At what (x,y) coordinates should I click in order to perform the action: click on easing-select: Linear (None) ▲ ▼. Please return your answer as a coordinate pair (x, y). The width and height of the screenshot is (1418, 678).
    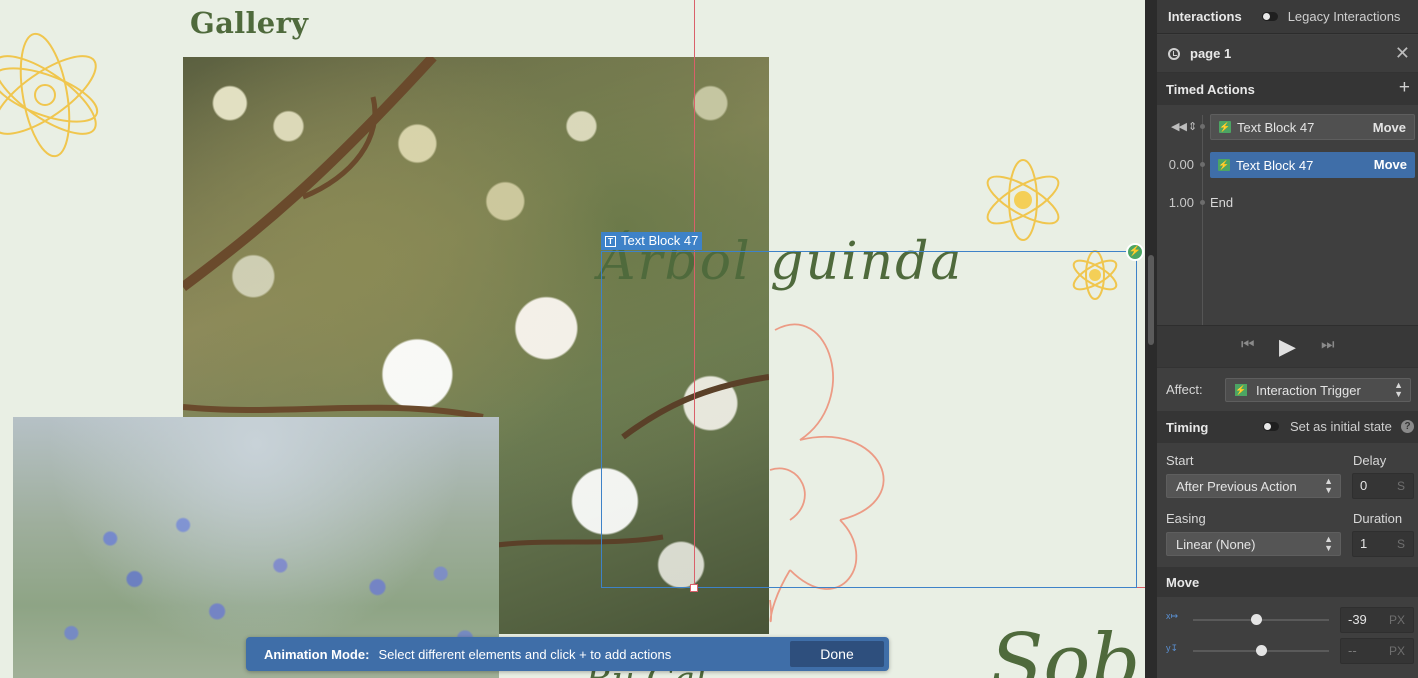
    Looking at the image, I should click on (1253, 544).